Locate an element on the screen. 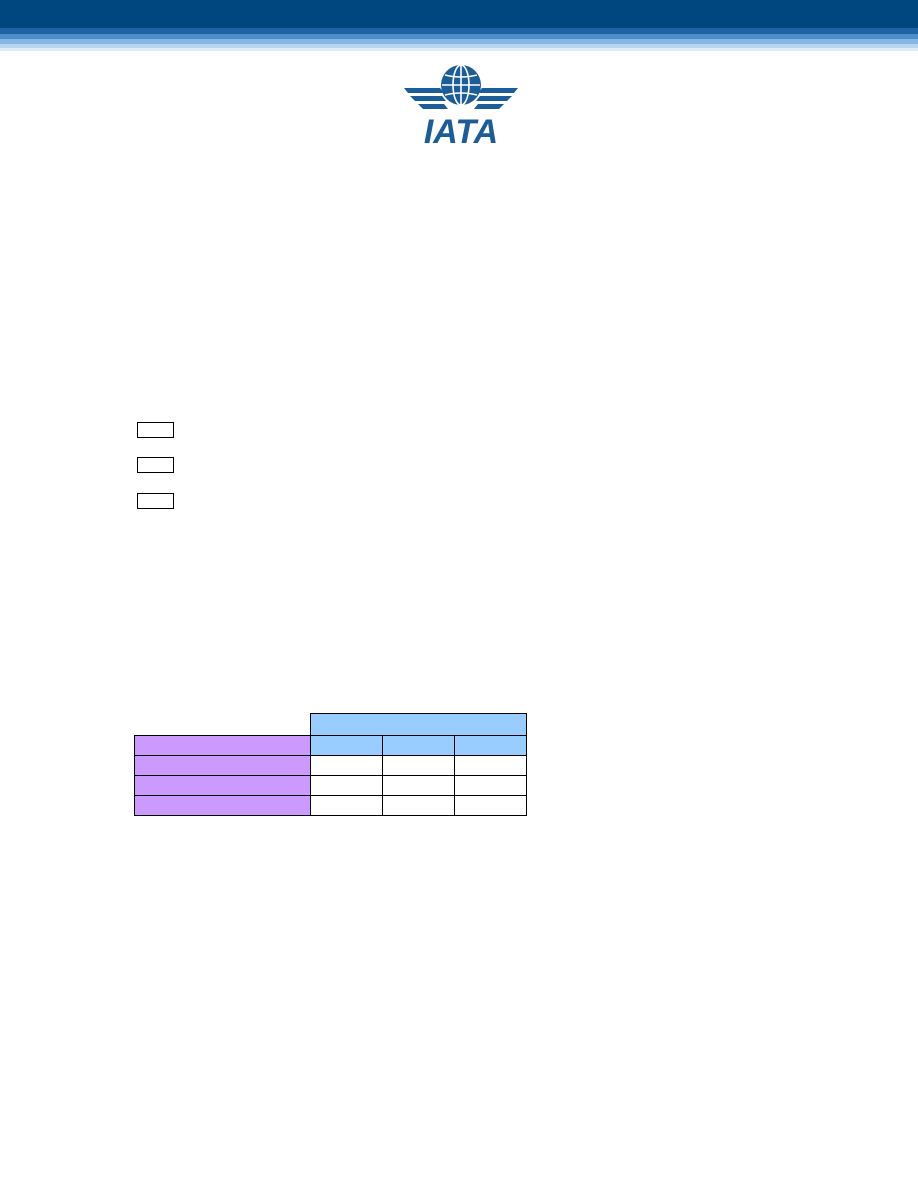 The width and height of the screenshot is (918, 1188). header-band is located at coordinates (459, 27).